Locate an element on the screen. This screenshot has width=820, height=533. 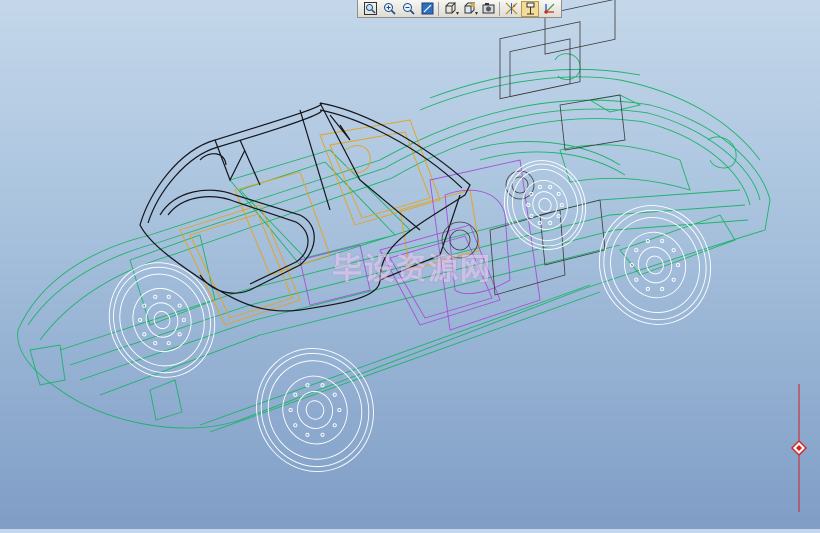
spin-center-button is located at coordinates (549, 9).